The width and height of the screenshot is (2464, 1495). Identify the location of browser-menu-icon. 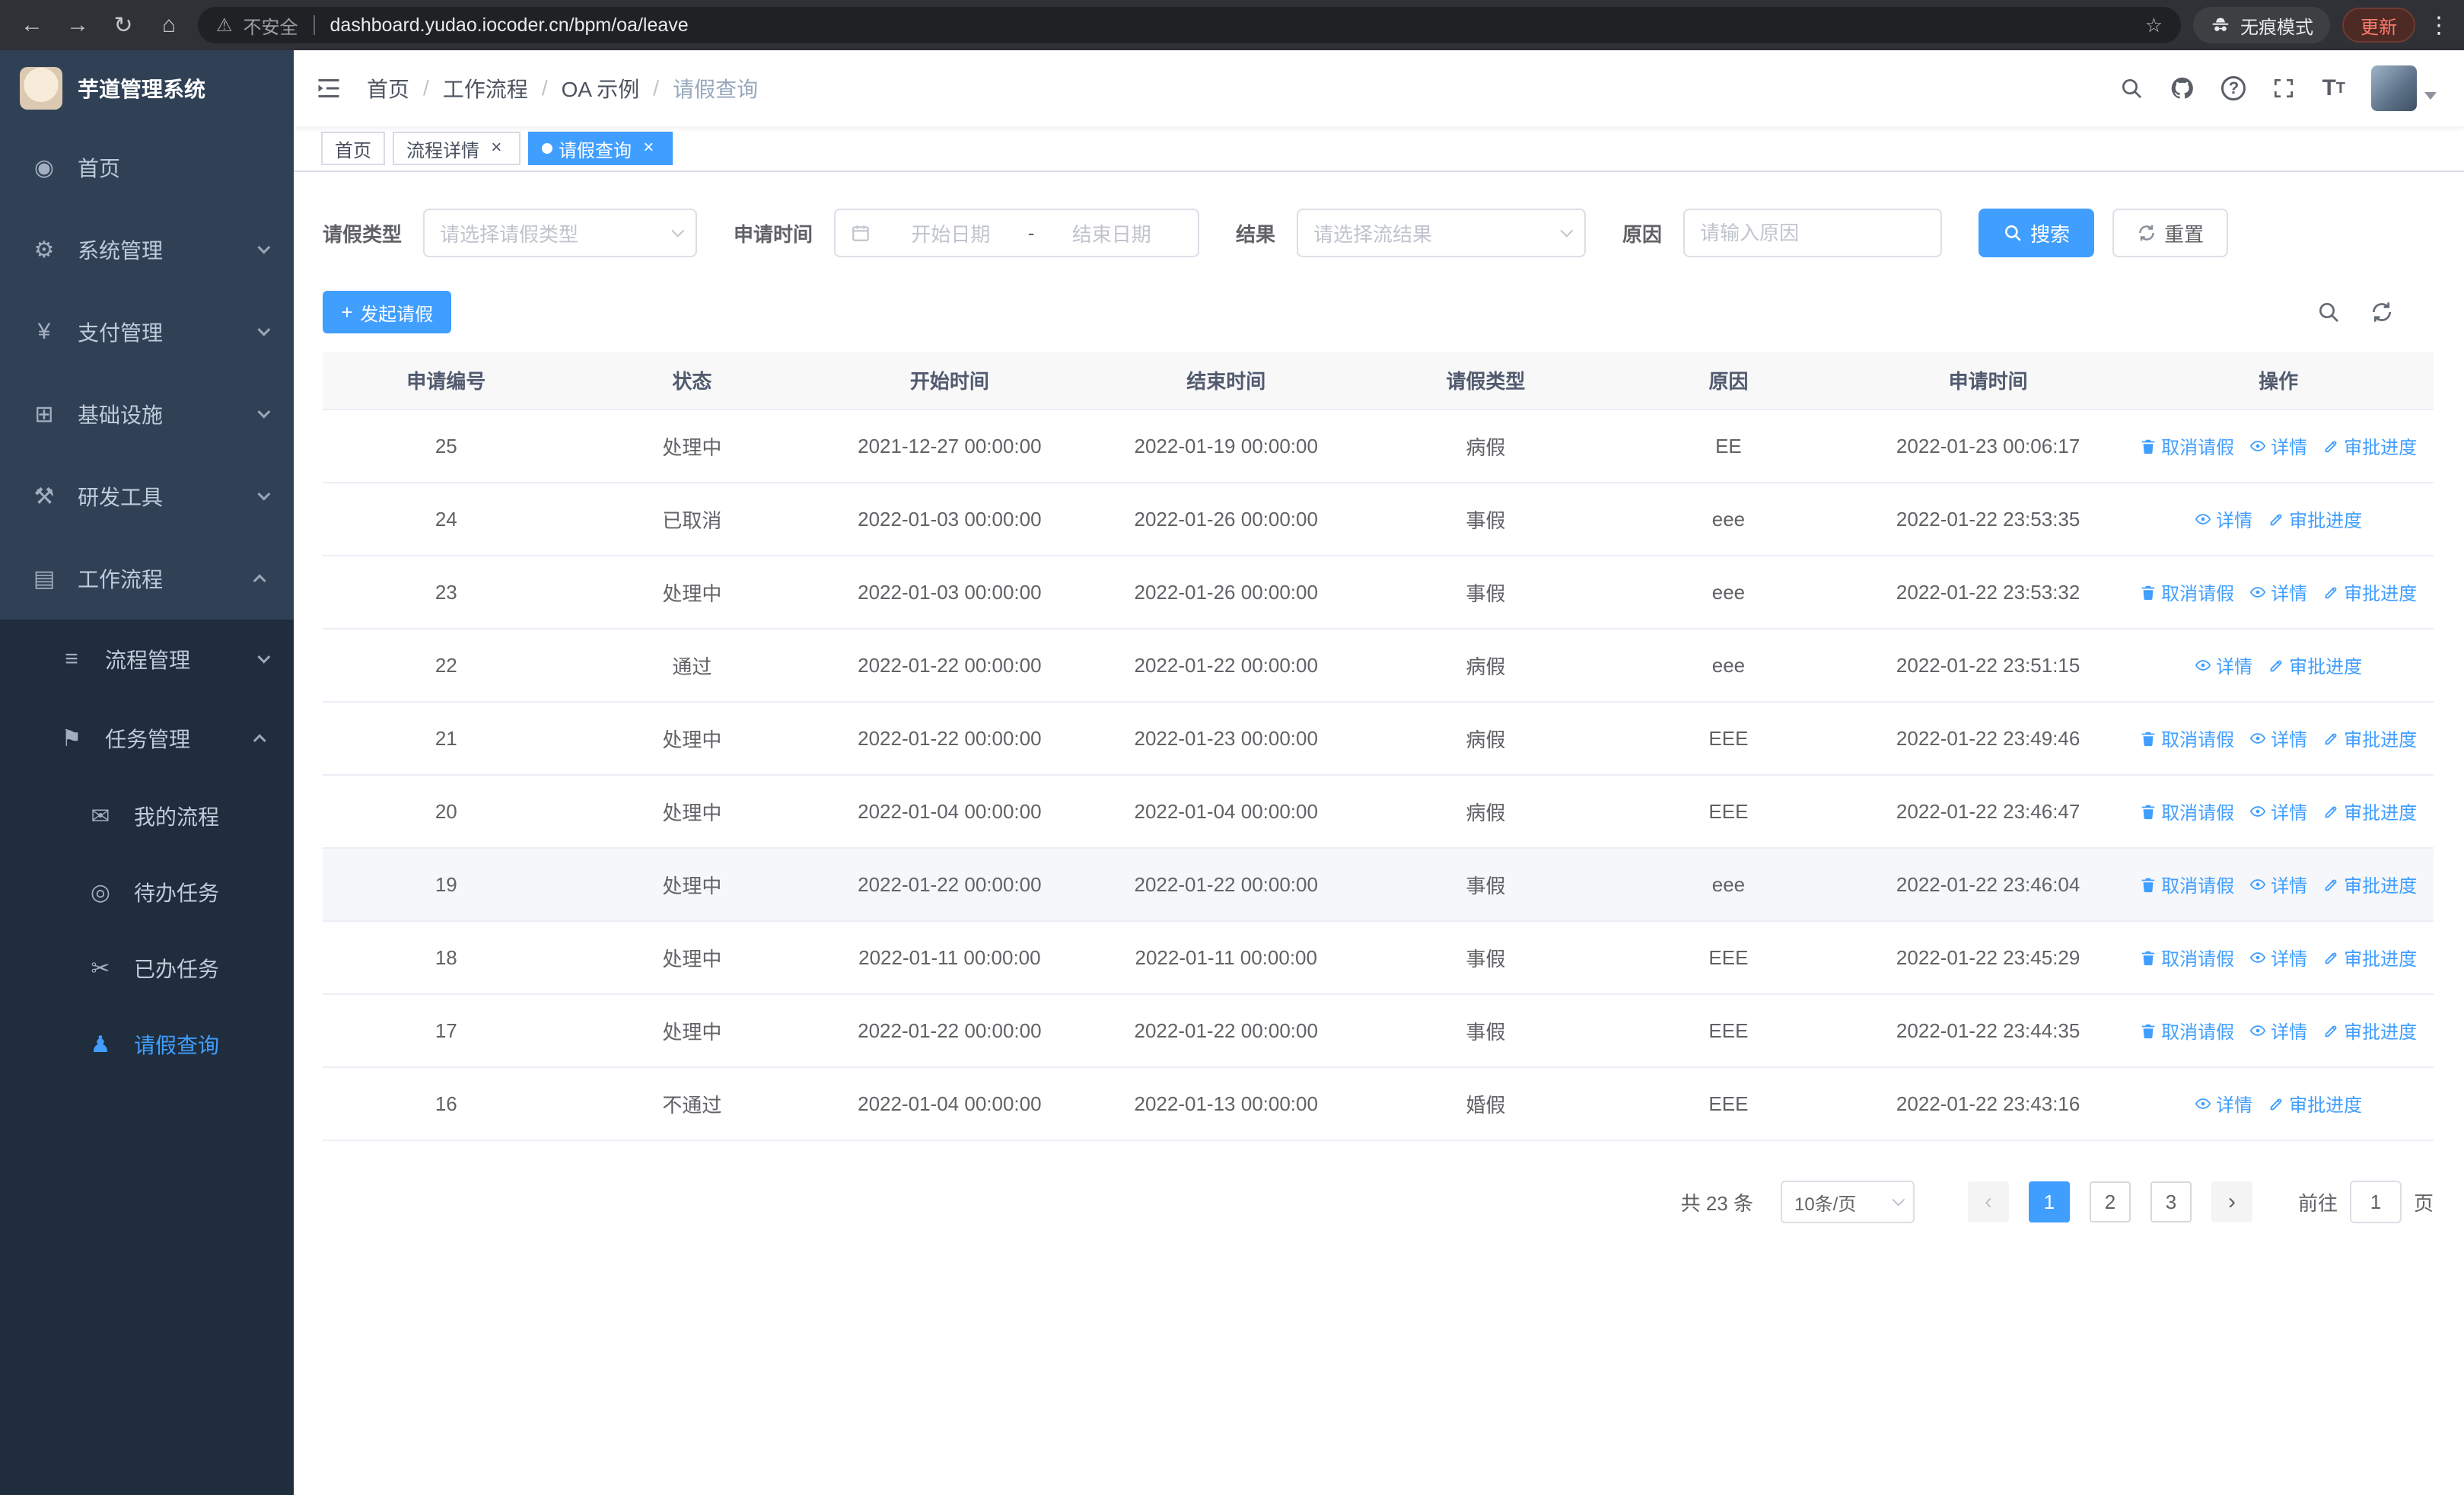
(2438, 26).